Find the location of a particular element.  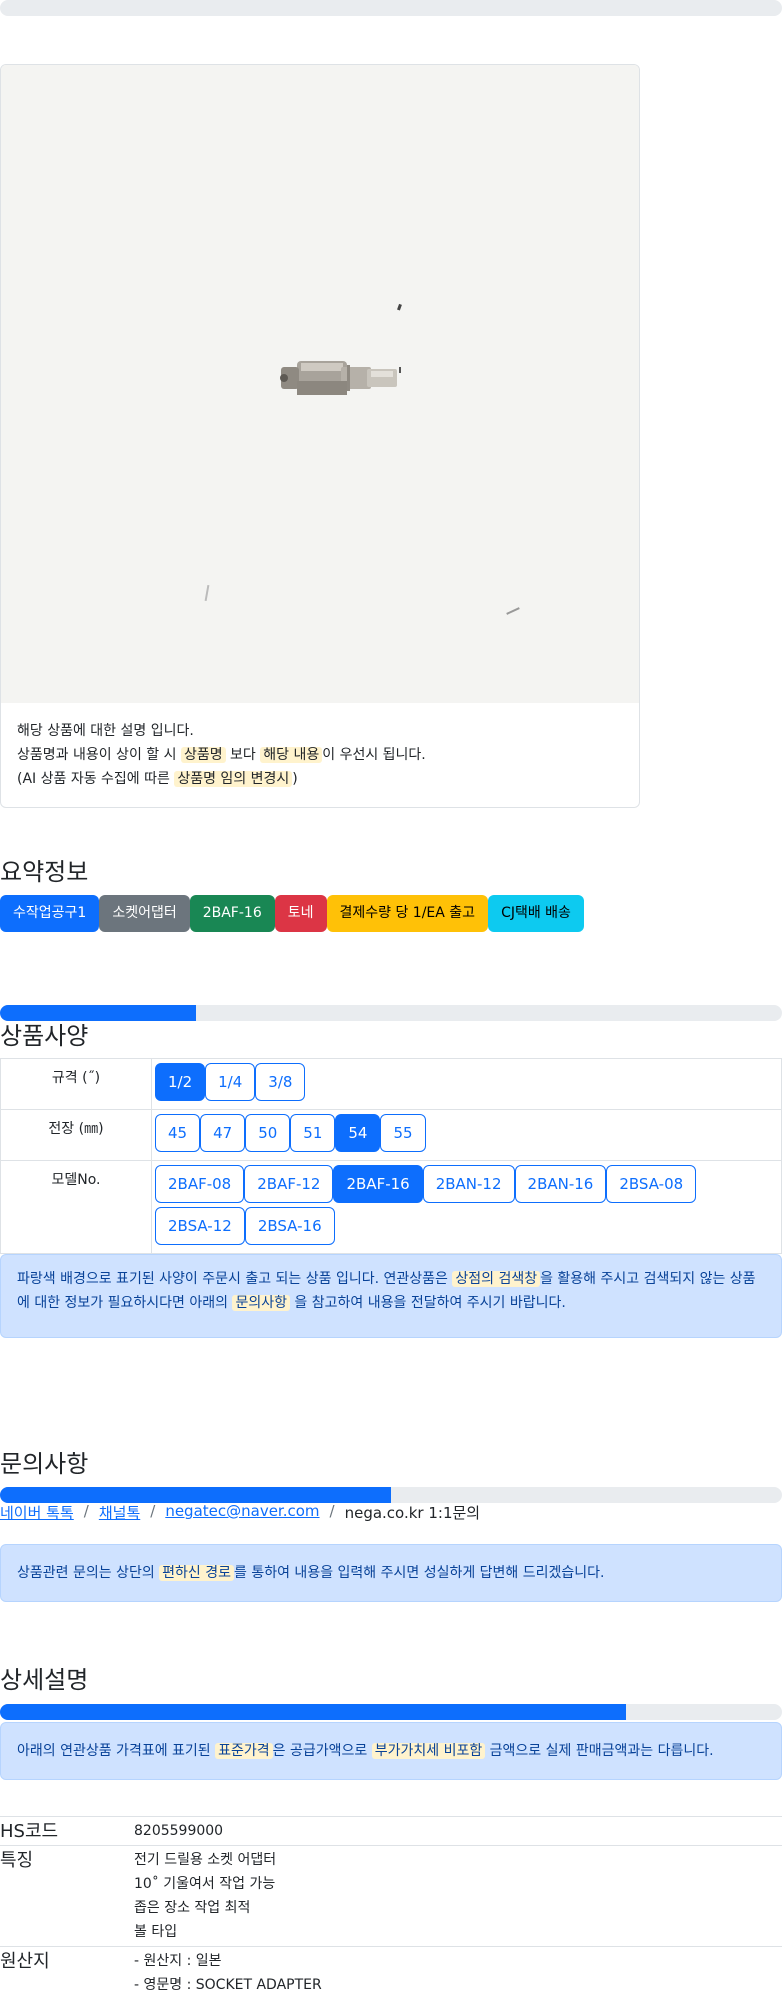

detail-value: - 원산지 : 일본 - 영문명 : SOCKET ADAPTER is located at coordinates (458, 1972).